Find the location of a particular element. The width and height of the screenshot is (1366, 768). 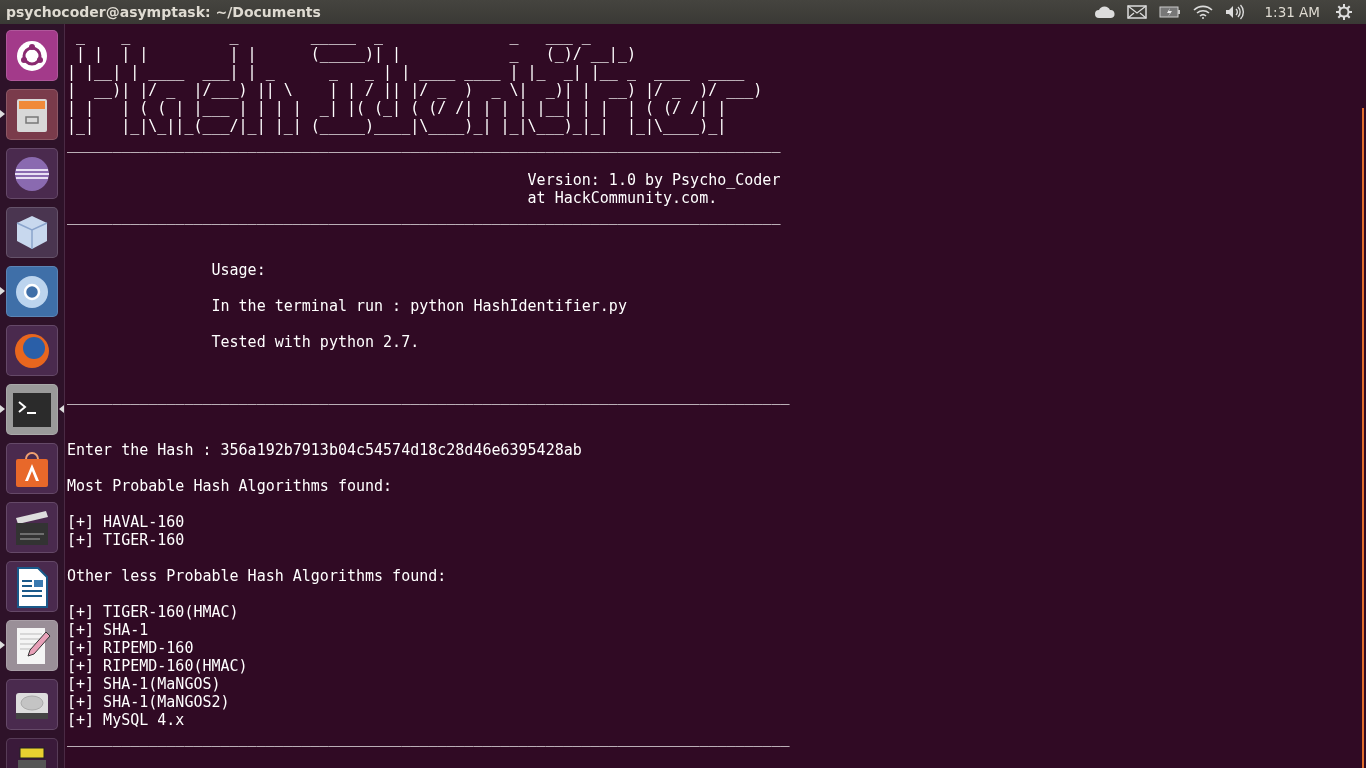

terminal-line: [+] SHA-1 is located at coordinates (108, 630).